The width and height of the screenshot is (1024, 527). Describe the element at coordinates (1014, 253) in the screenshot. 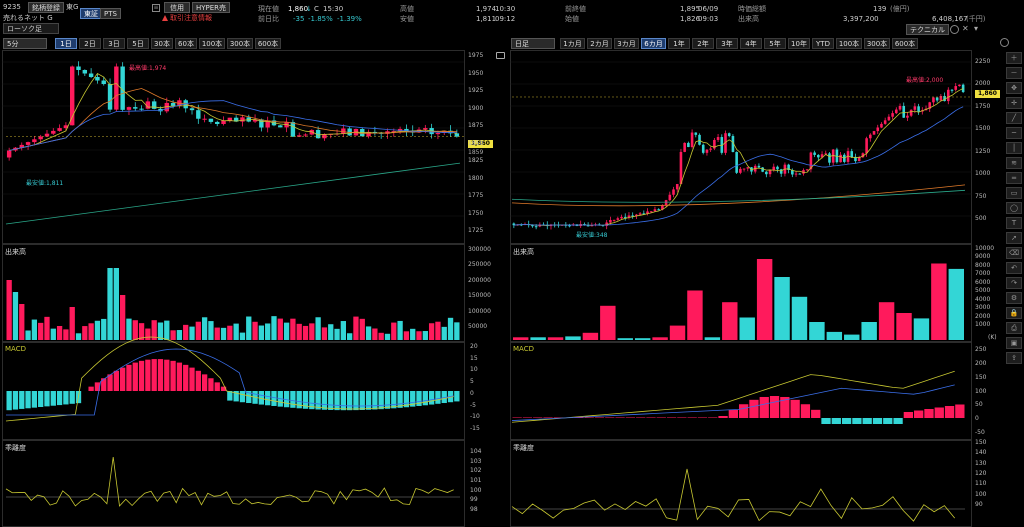

I see `eraser-icon: ⌫` at that location.